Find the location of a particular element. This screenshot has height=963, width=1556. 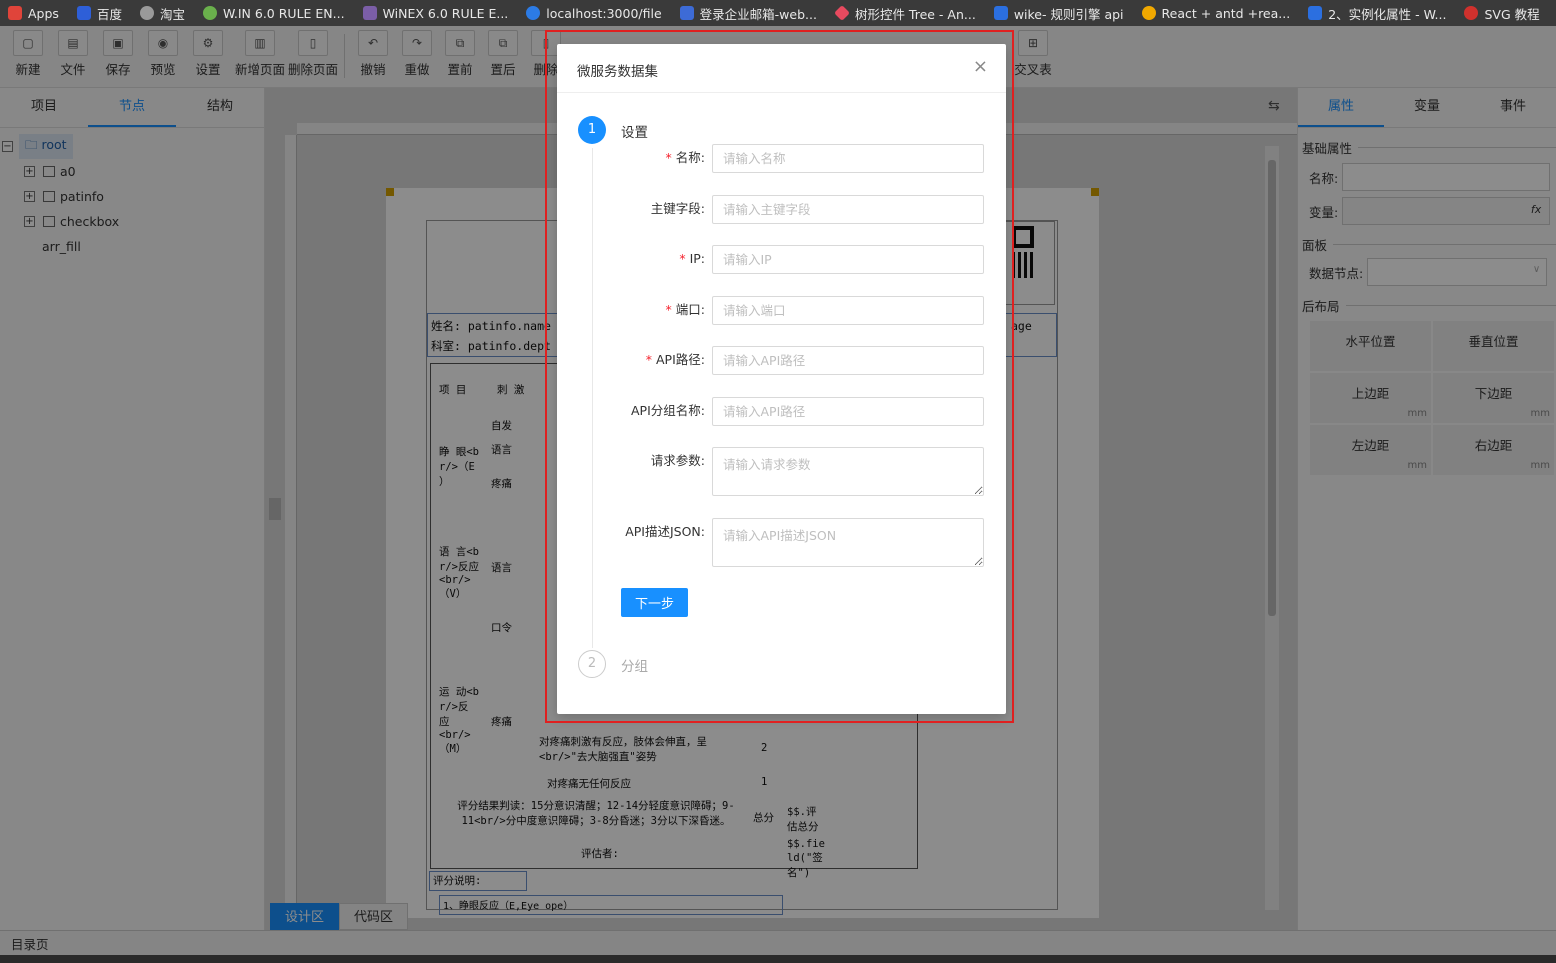

field-name-row: * 名称: is located at coordinates (780, 158).